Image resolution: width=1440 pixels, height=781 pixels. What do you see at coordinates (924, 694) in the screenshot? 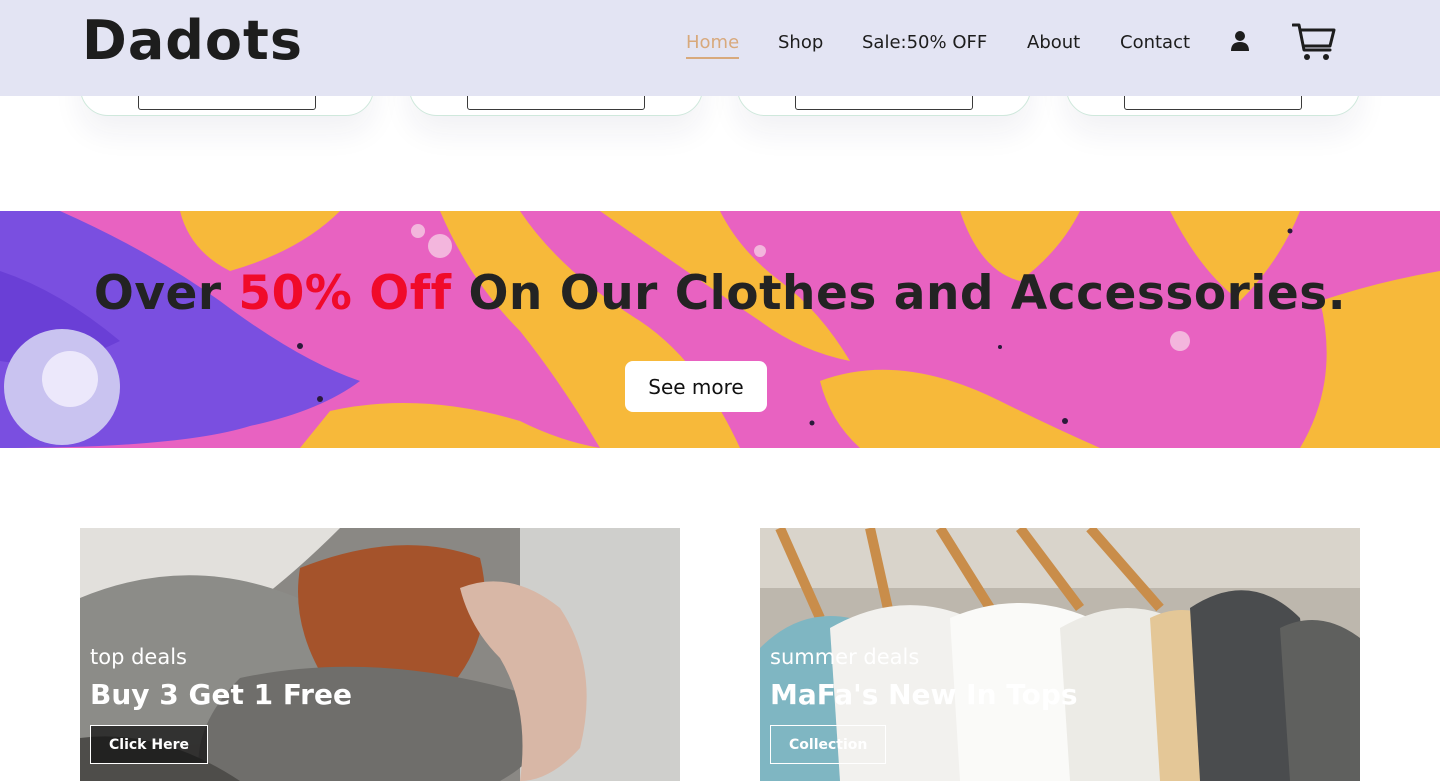
I see `promo-headline: MaFa's New In Tops` at bounding box center [924, 694].